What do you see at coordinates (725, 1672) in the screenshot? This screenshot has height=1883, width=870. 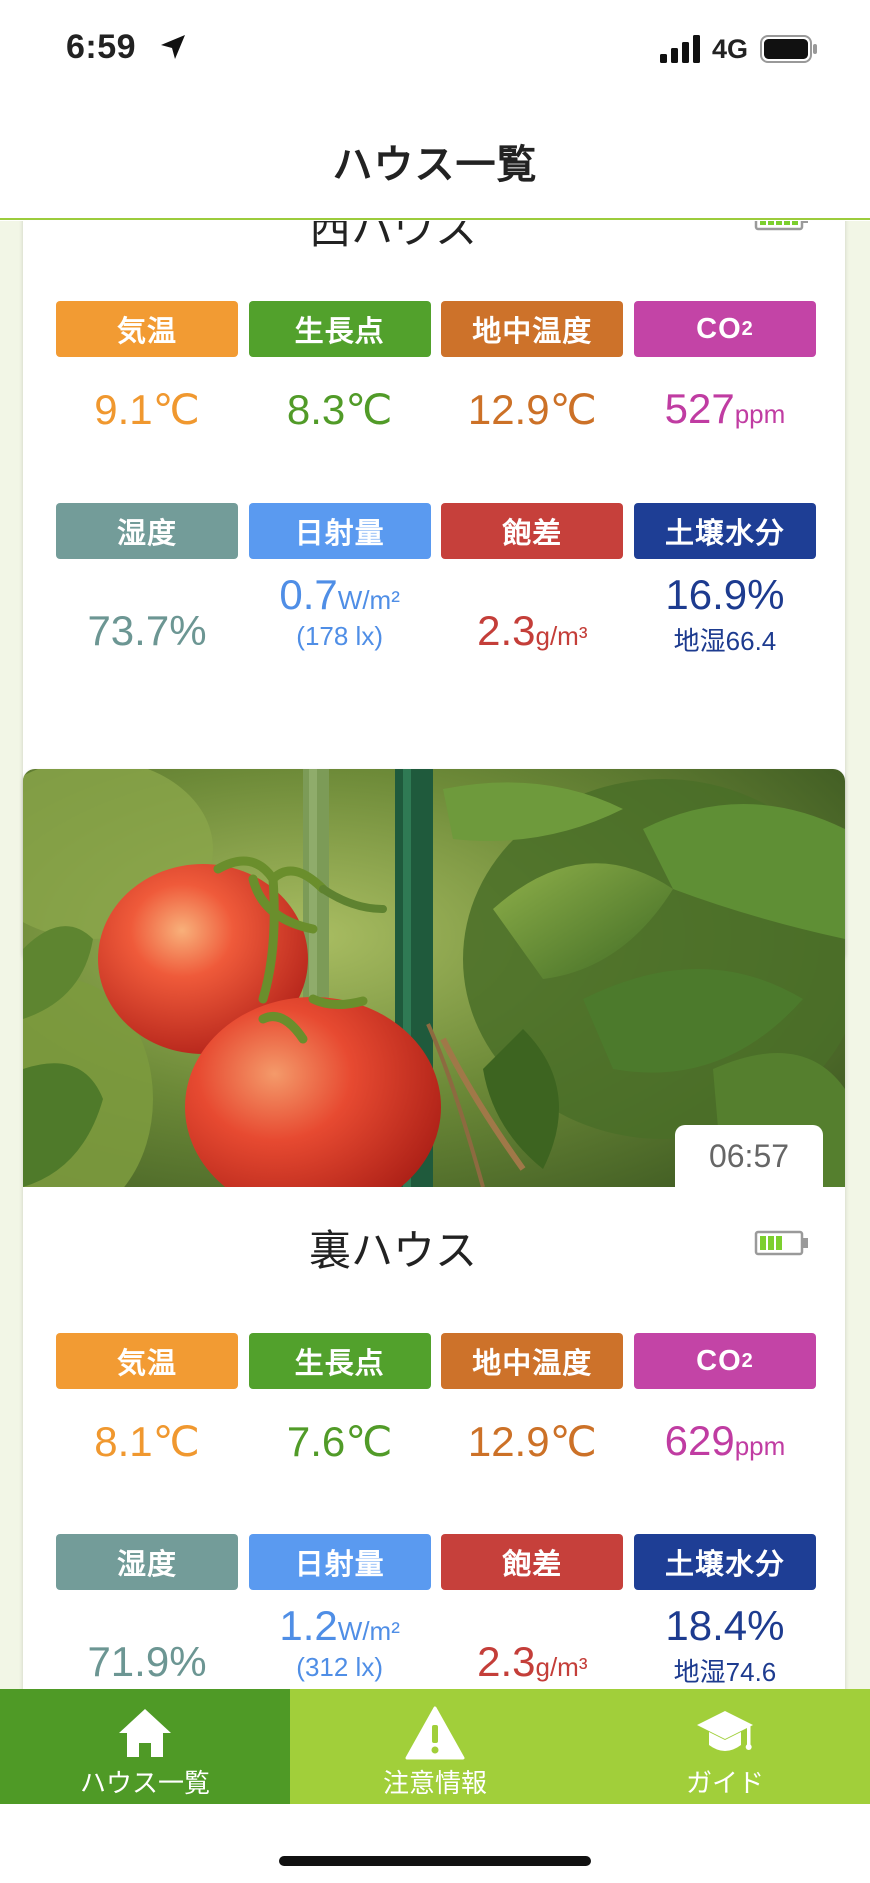 I see `soil-moisture-sub: 地湿74.6` at bounding box center [725, 1672].